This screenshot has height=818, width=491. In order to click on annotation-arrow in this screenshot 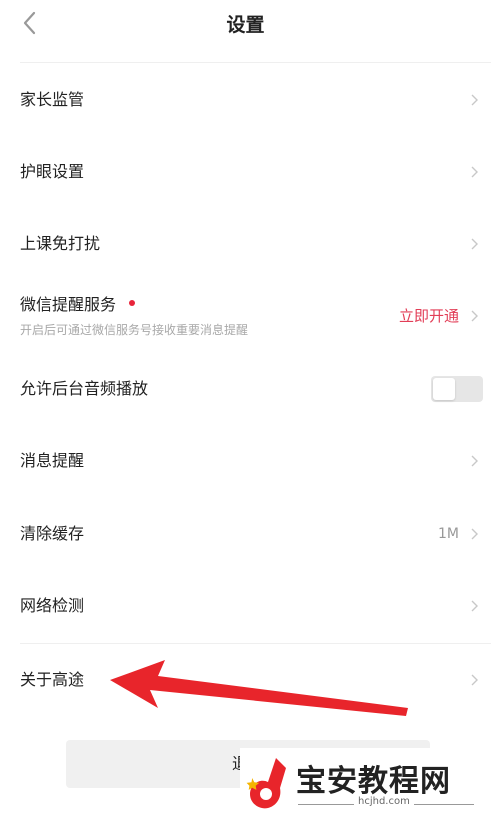, I will do `click(259, 688)`.